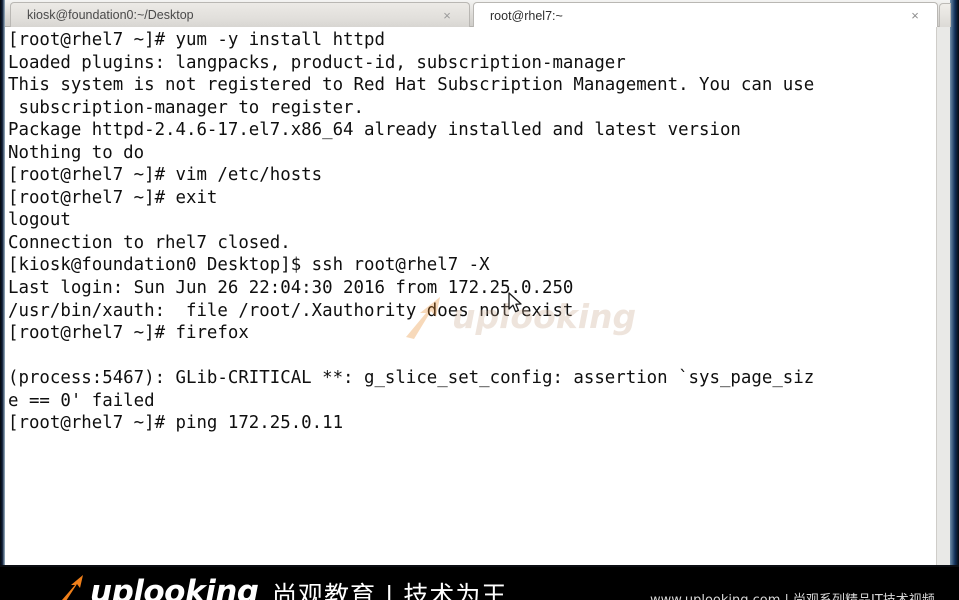 The image size is (959, 600). What do you see at coordinates (943, 296) in the screenshot?
I see `terminal-scrollbar` at bounding box center [943, 296].